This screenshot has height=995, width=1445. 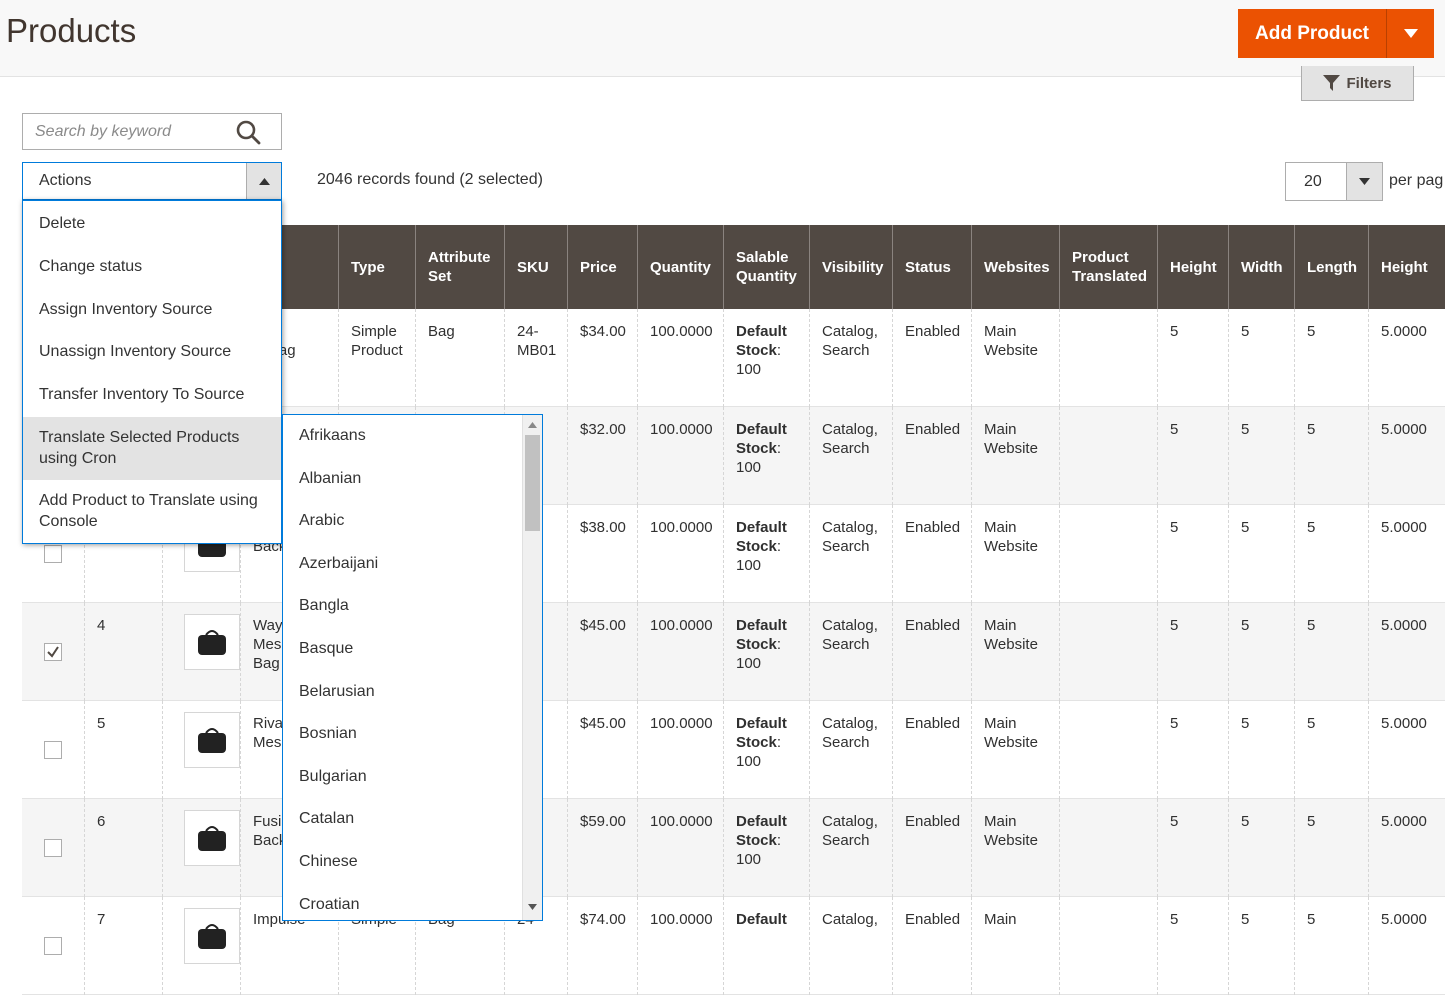 What do you see at coordinates (326, 649) in the screenshot?
I see `language-option: Basque` at bounding box center [326, 649].